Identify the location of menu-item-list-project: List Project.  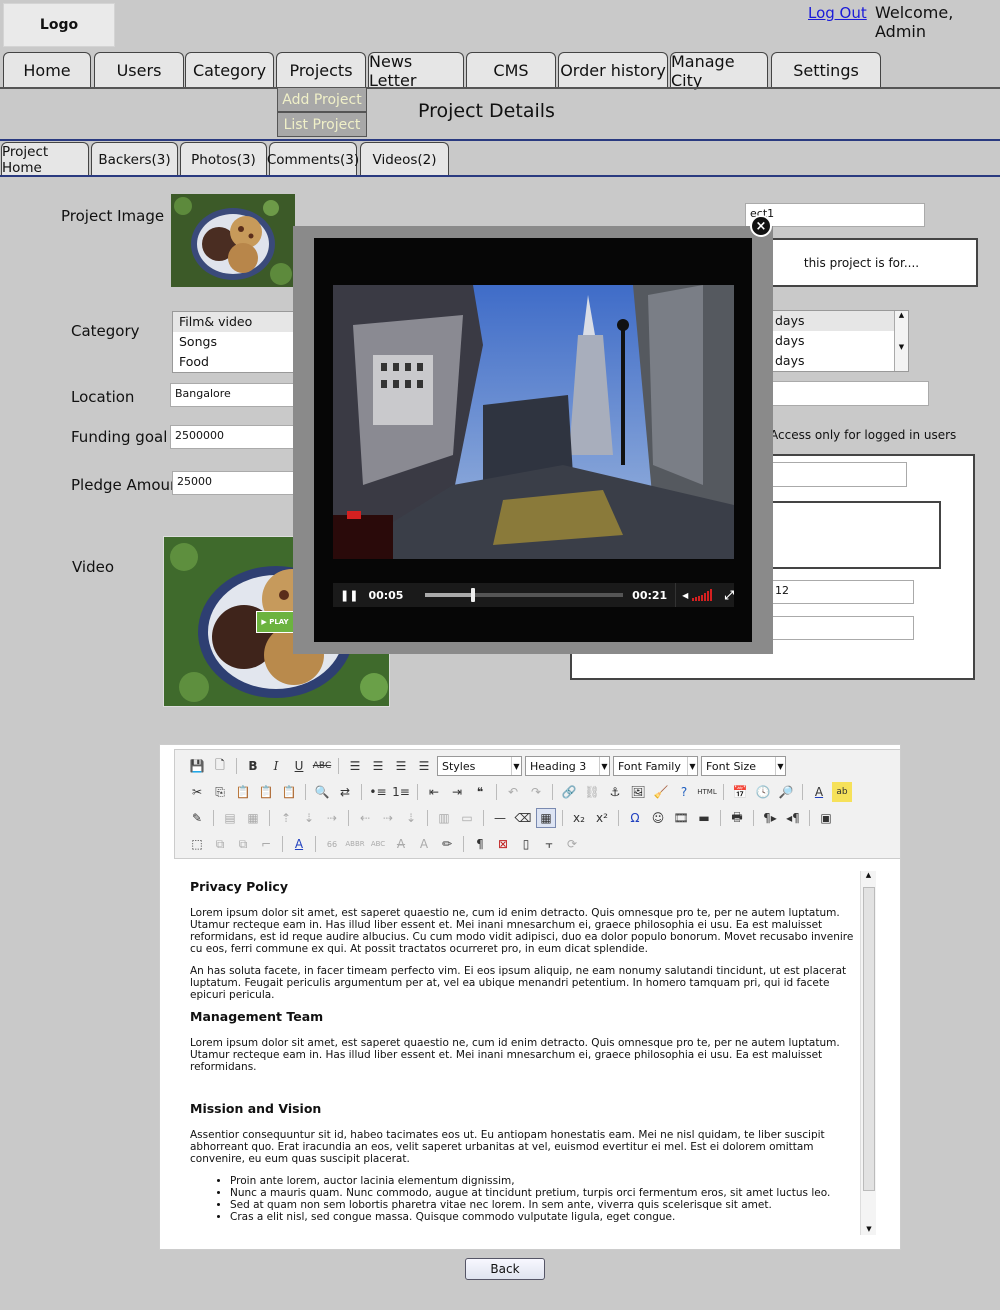
(322, 124).